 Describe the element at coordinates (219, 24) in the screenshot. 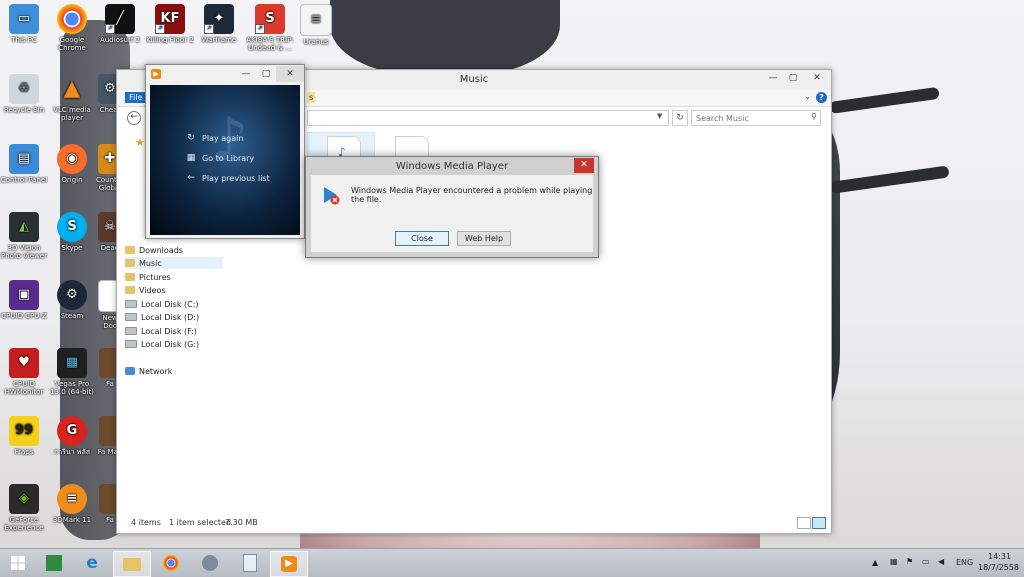

I see `desktop-icon-warframe: ✦ ↗ Warframe` at that location.